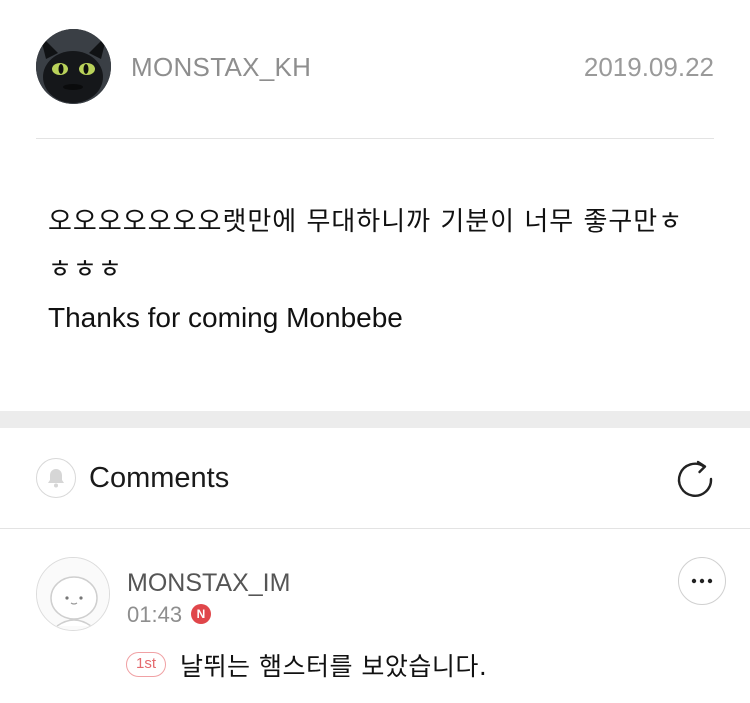  I want to click on refresh-button, so click(695, 479).